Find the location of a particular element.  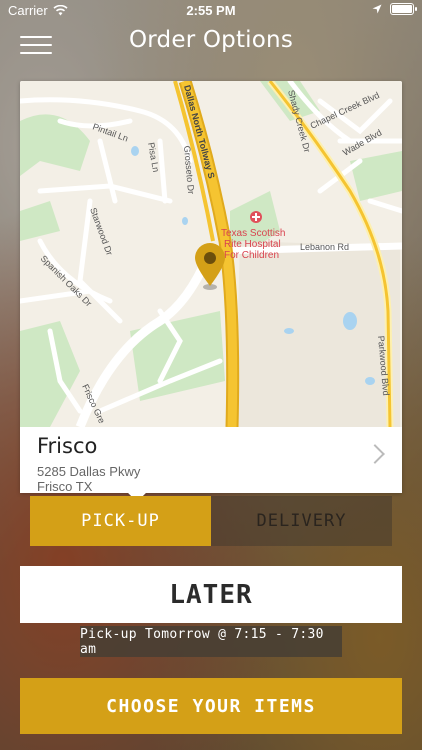

chevron-right-icon is located at coordinates (375, 454).